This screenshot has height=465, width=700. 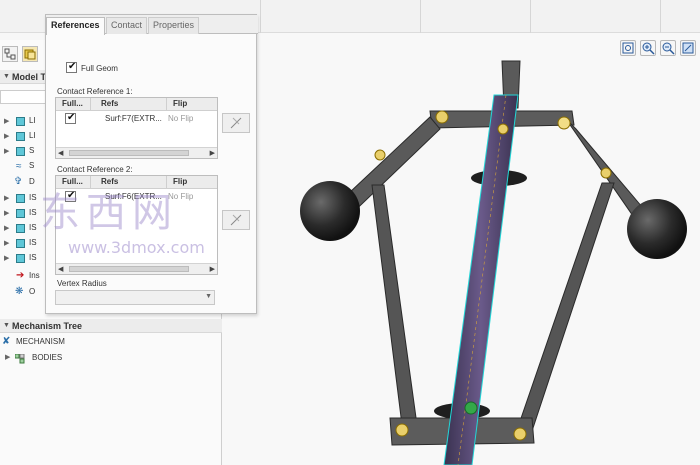 What do you see at coordinates (628, 48) in the screenshot?
I see `zoom-fit-icon` at bounding box center [628, 48].